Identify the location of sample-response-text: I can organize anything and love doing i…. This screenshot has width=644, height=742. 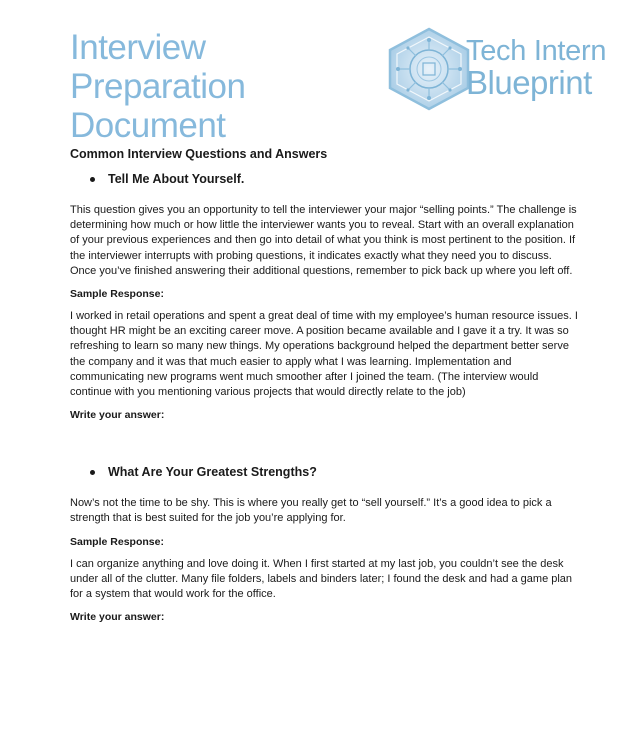
(321, 579).